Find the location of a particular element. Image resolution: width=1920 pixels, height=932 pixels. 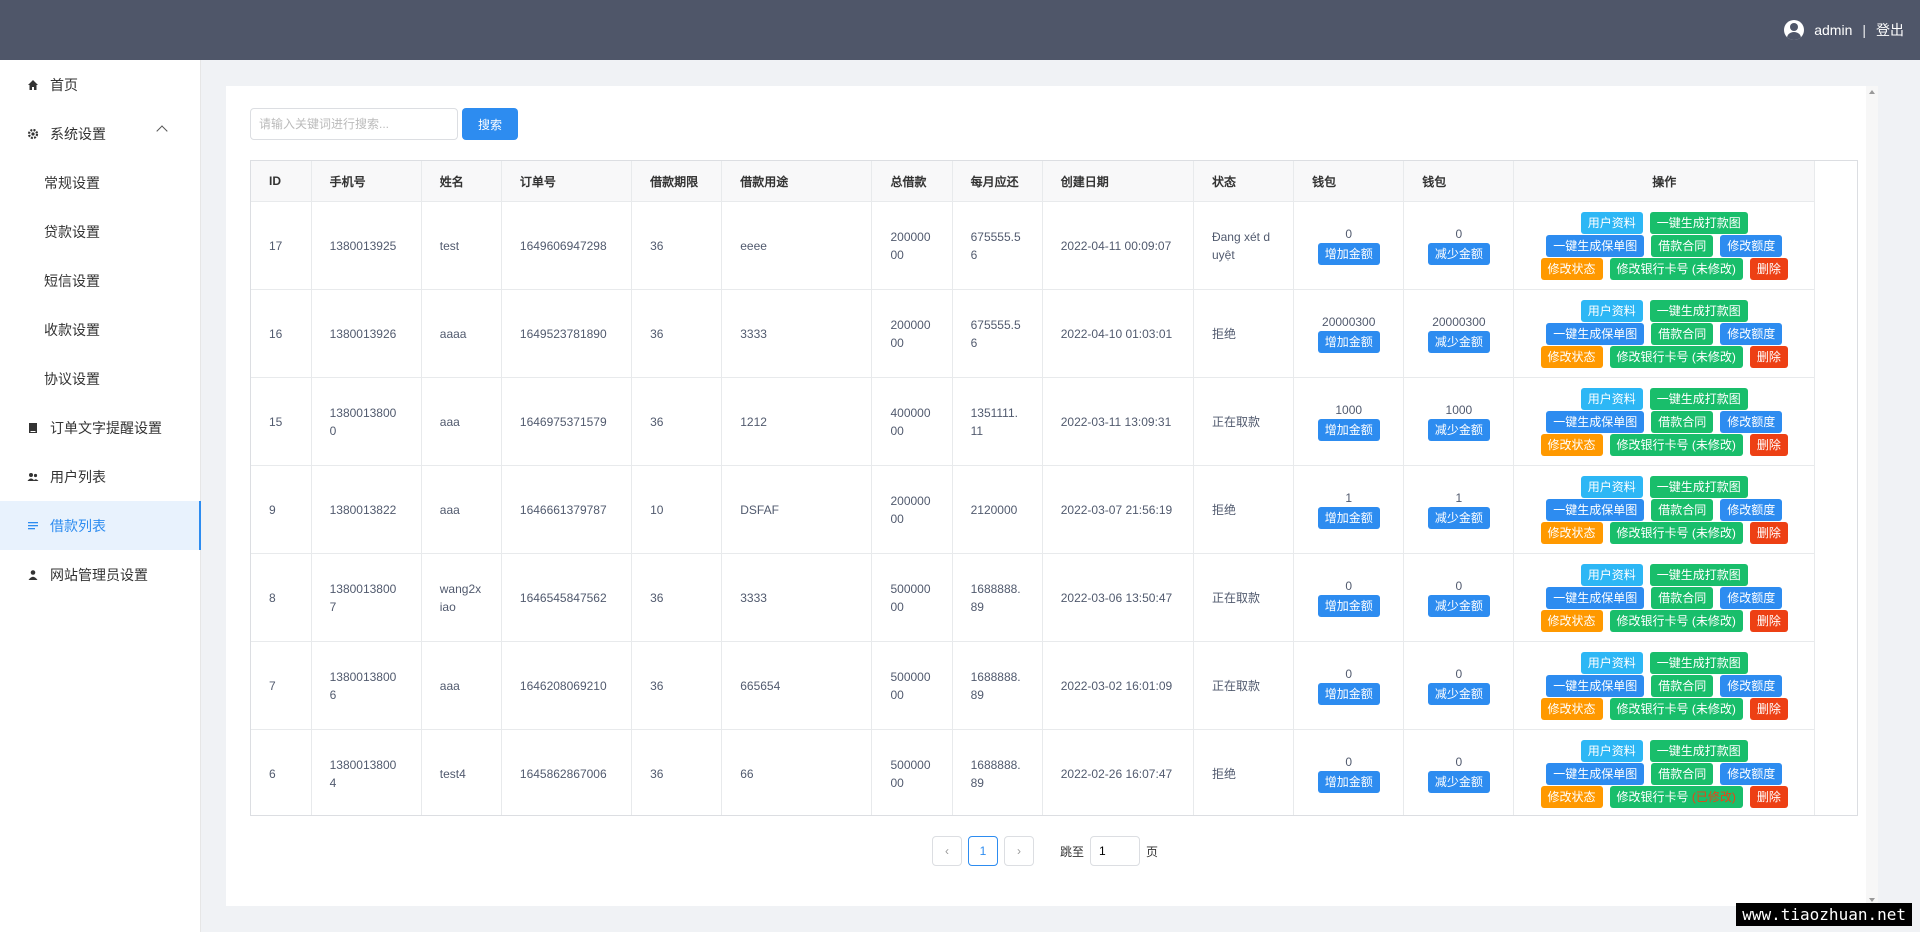

cell-name: wang2xiao is located at coordinates (461, 597).